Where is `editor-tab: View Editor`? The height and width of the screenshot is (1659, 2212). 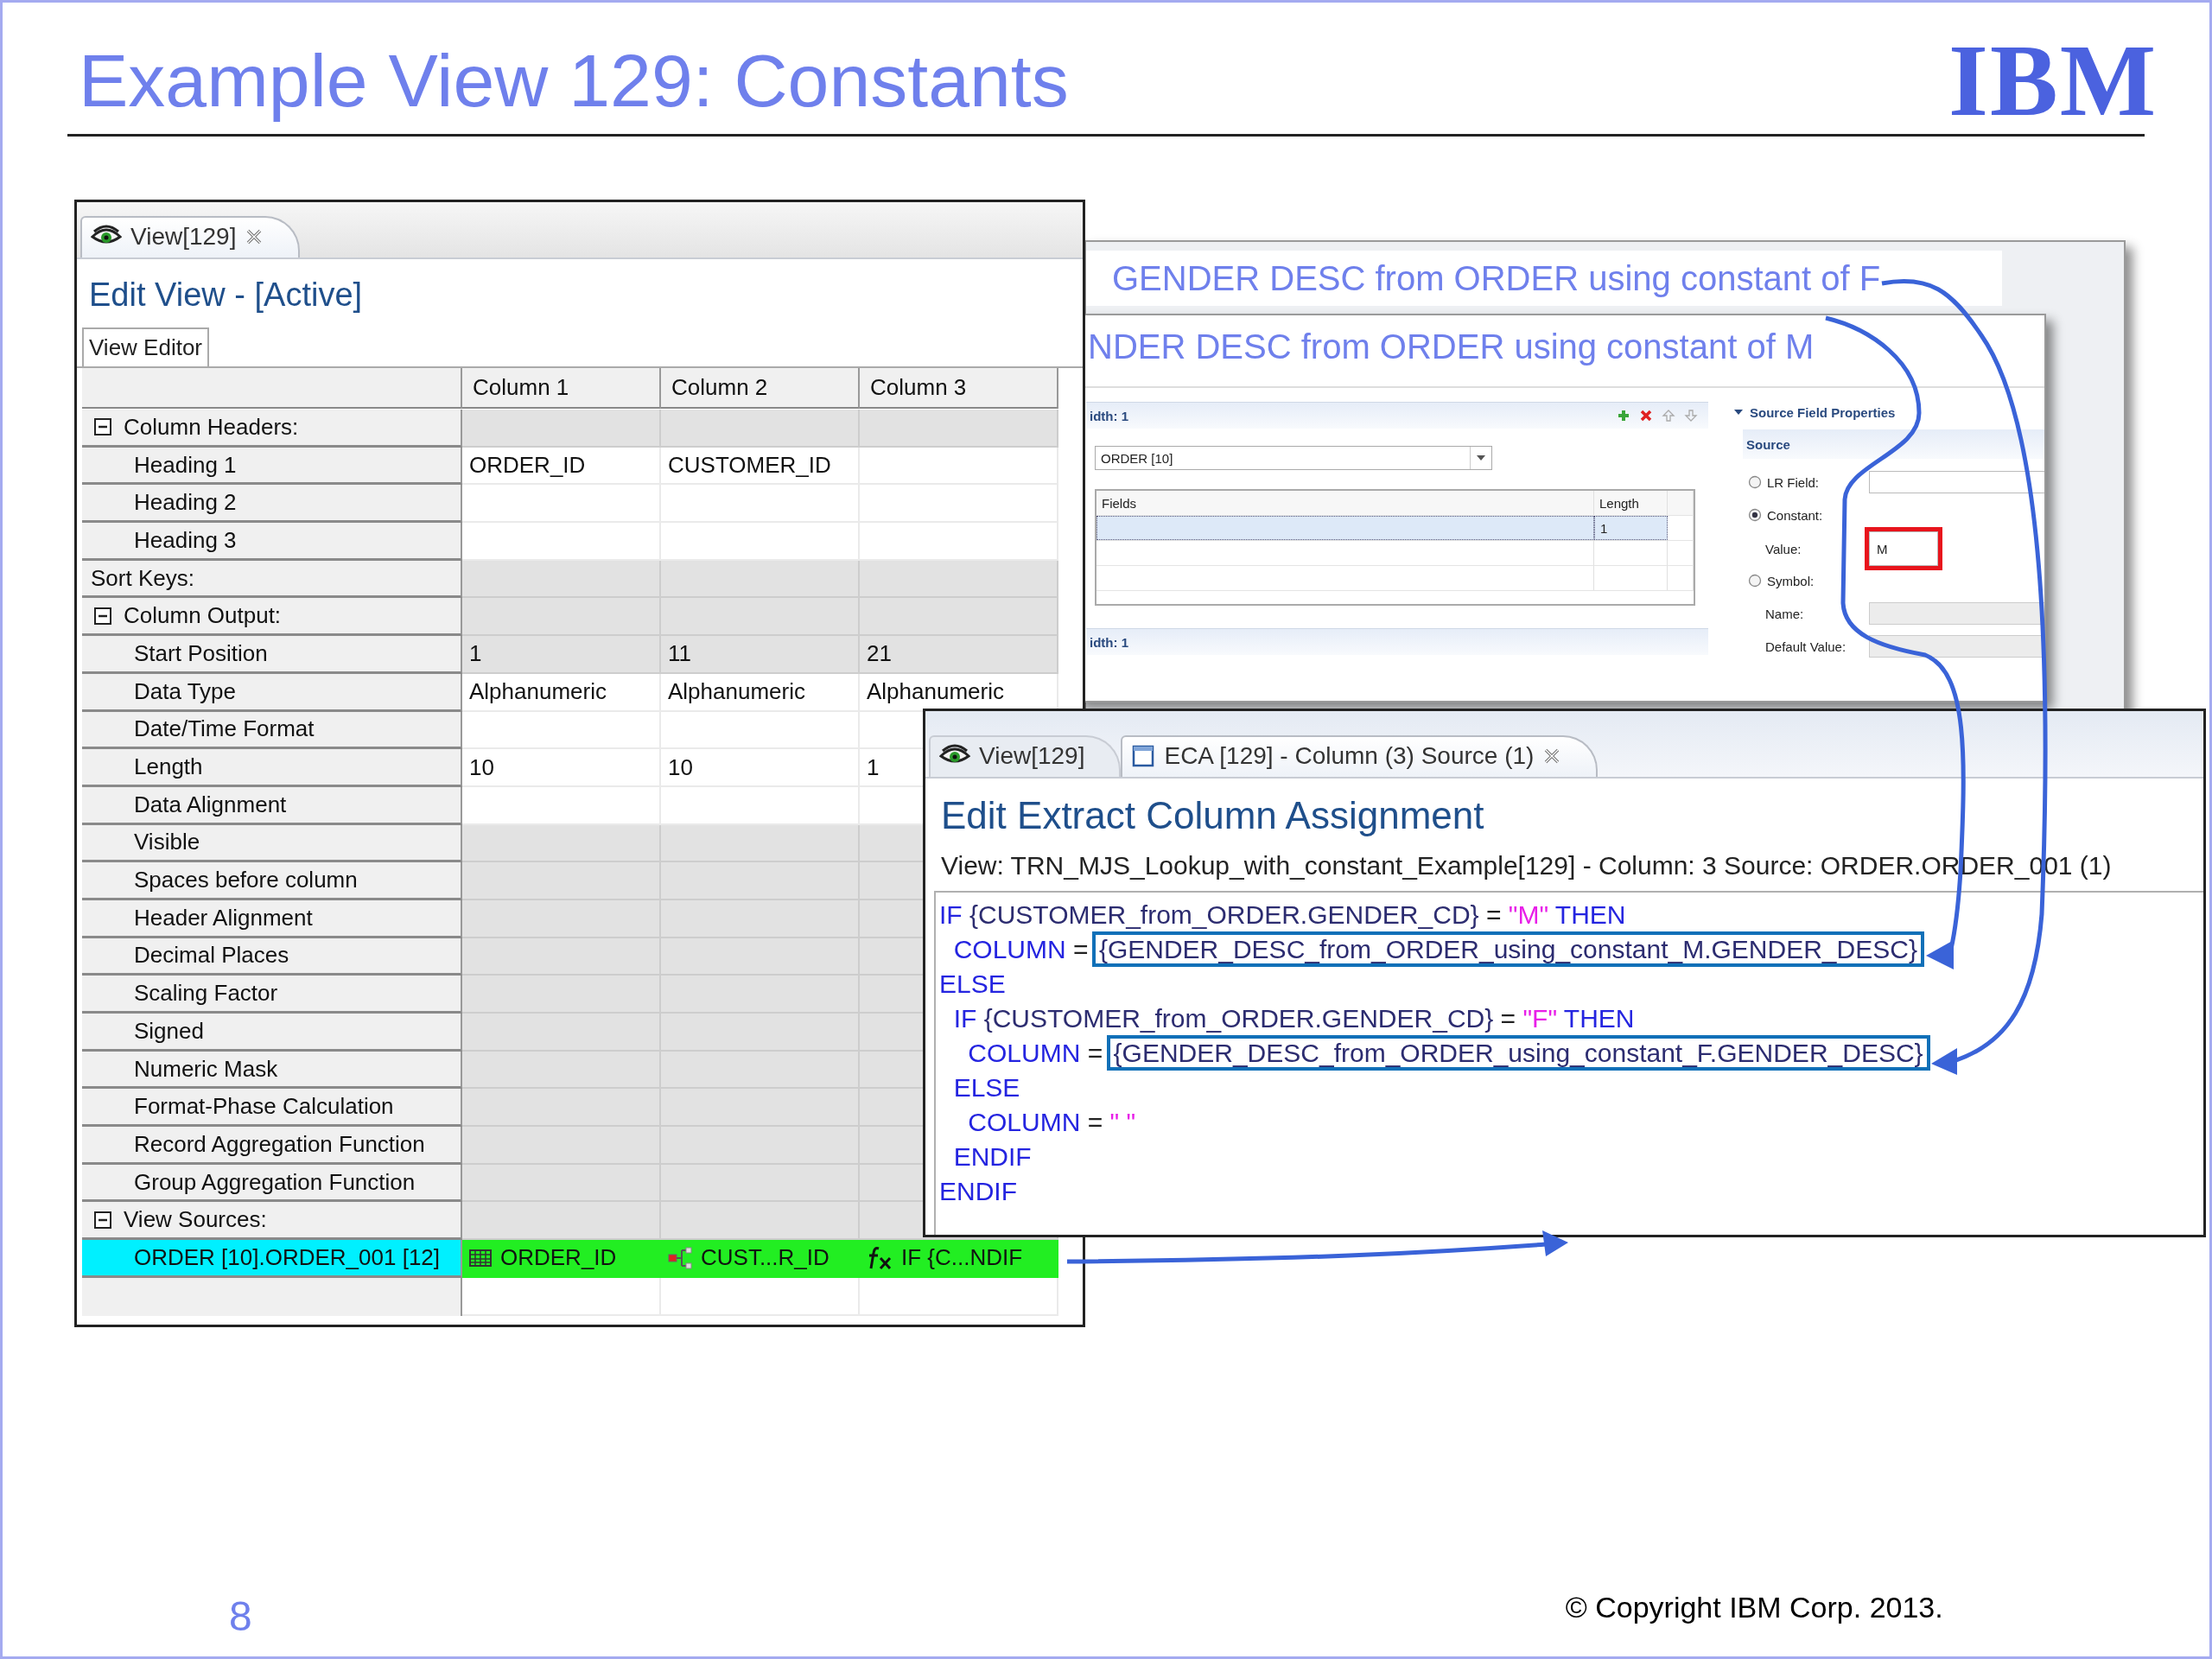
editor-tab: View Editor is located at coordinates (146, 346).